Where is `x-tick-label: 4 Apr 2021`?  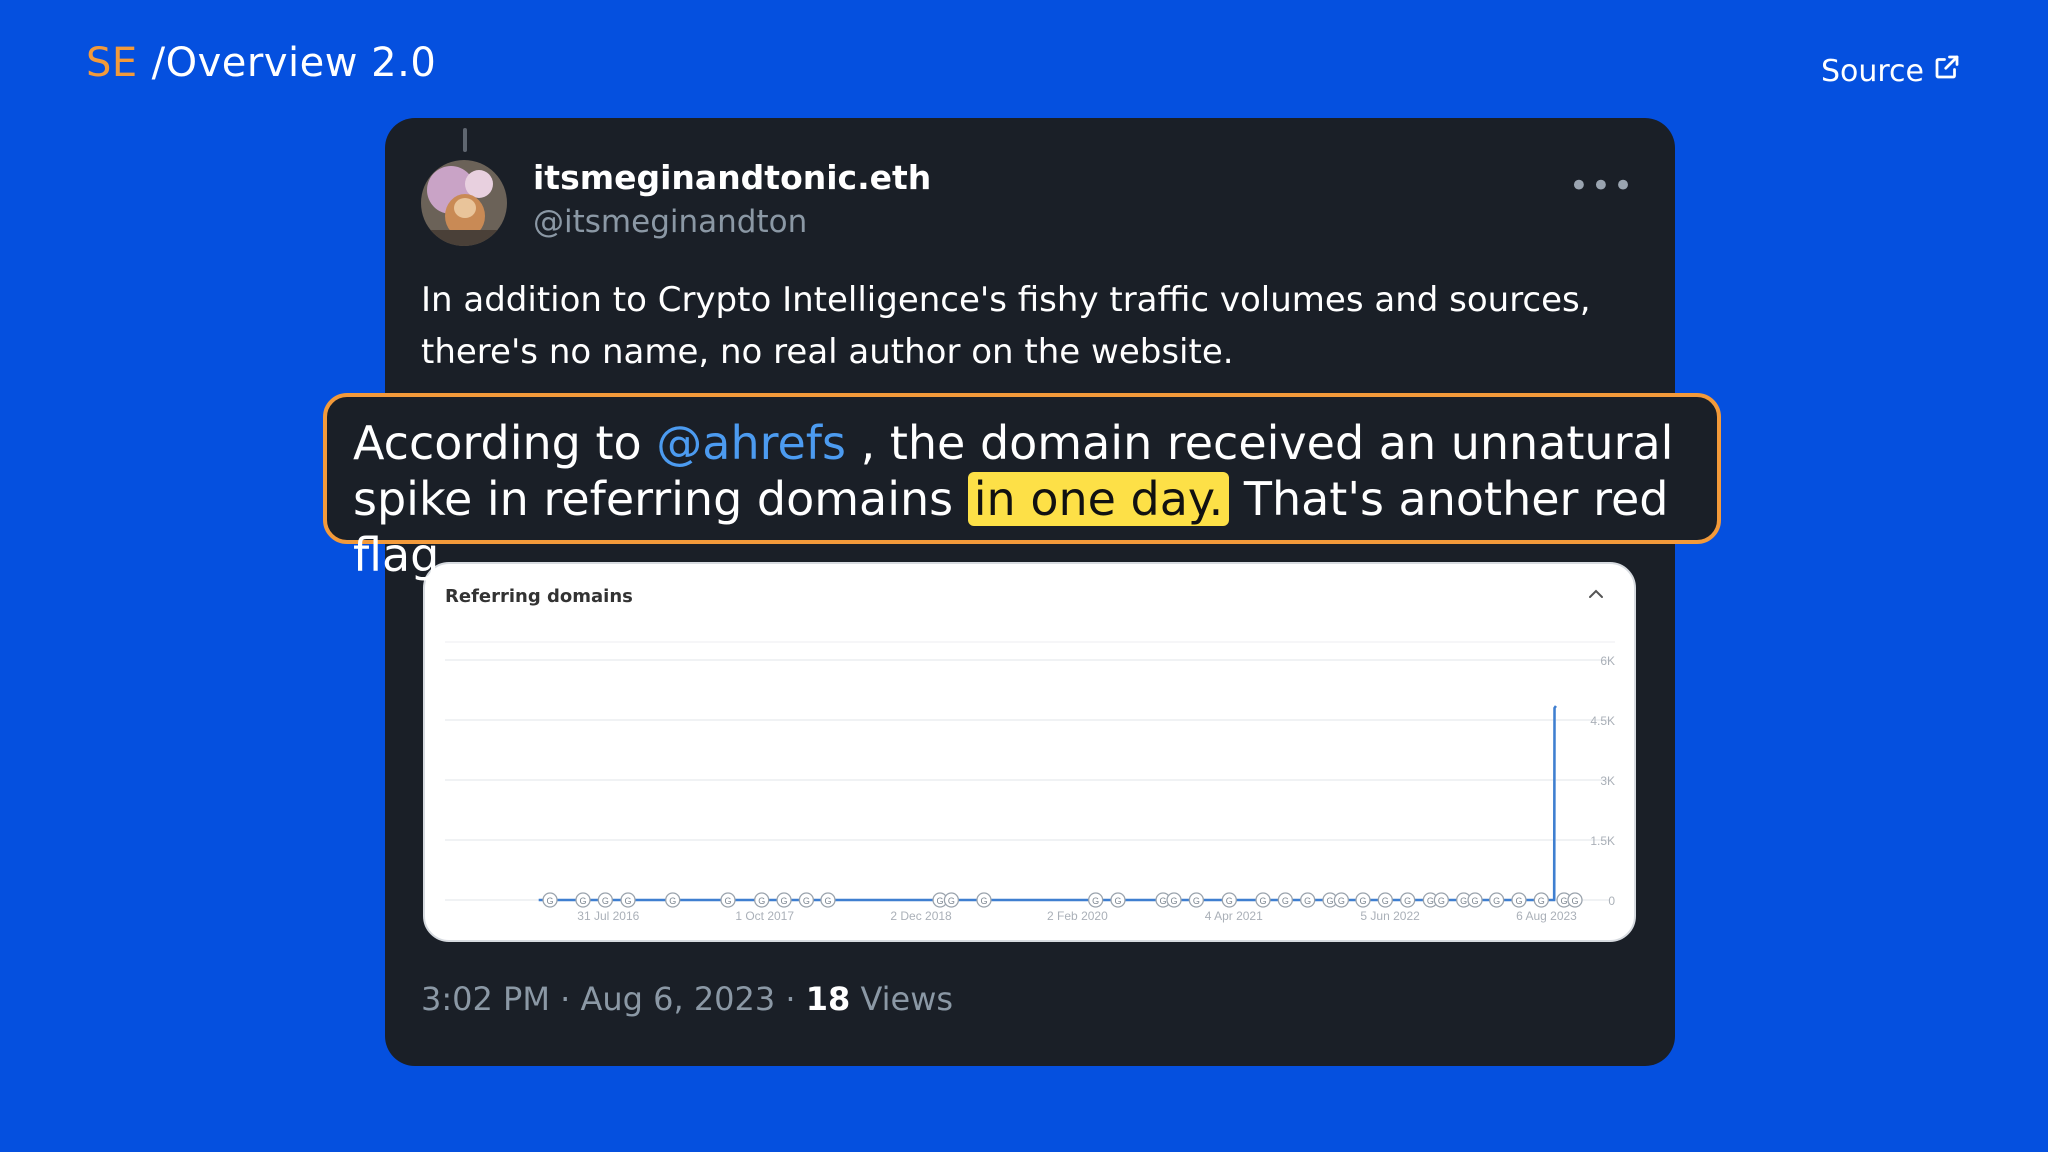
x-tick-label: 4 Apr 2021 is located at coordinates (1234, 916).